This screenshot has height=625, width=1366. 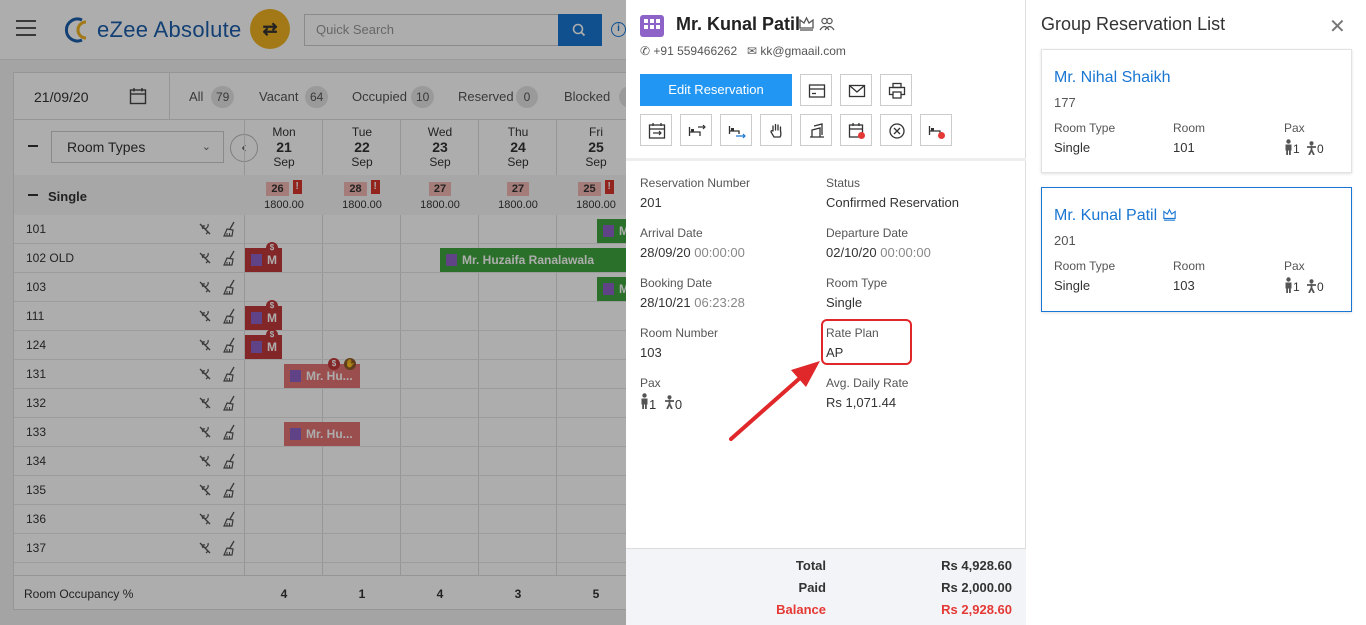 I want to click on luggage-icon, so click(x=817, y=130).